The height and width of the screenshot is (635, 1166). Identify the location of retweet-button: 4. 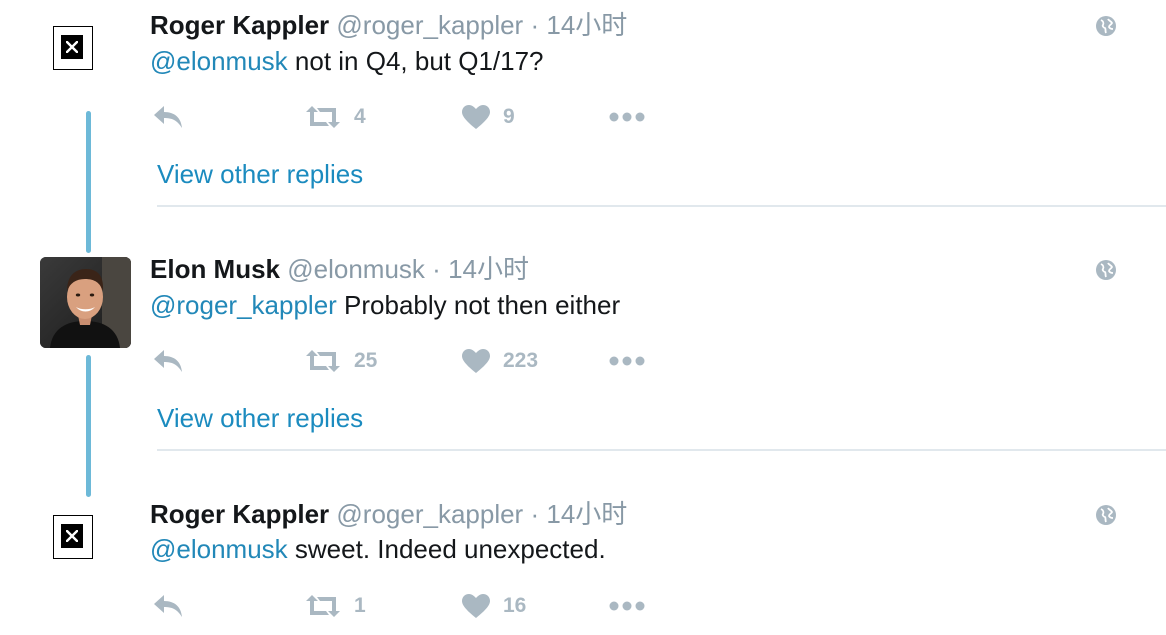
(335, 117).